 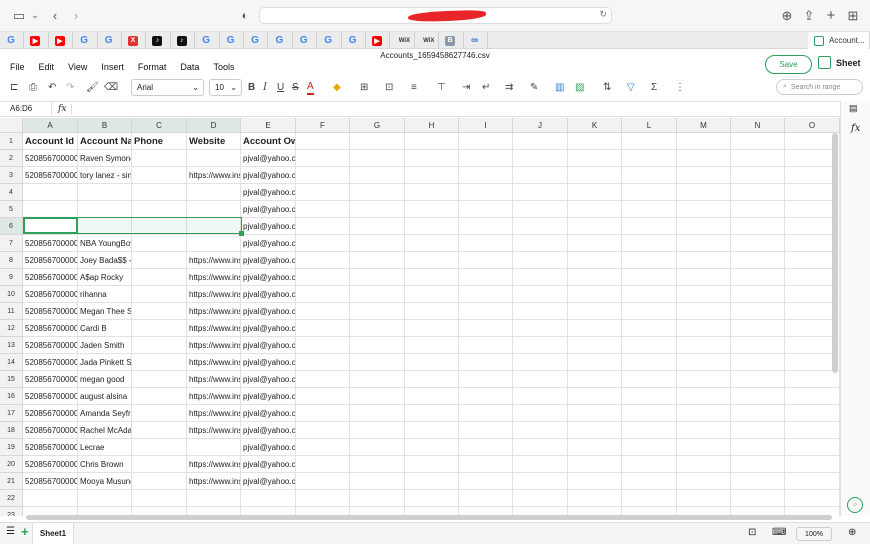 What do you see at coordinates (225, 87) in the screenshot?
I see `font-size-select: 10 ⌄` at bounding box center [225, 87].